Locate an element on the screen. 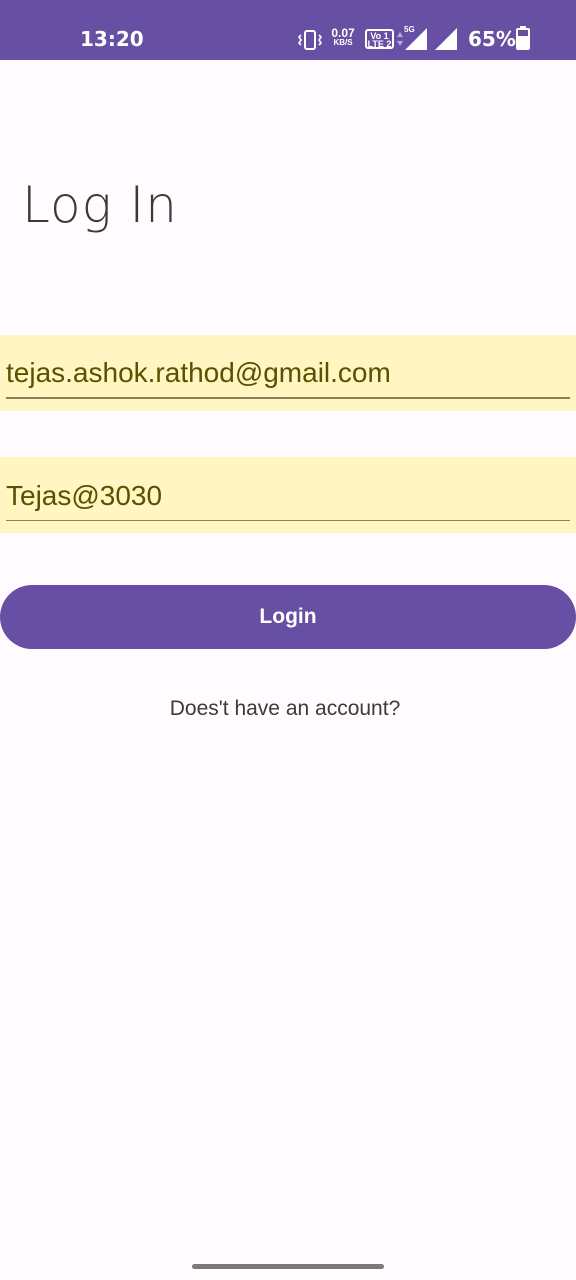 The width and height of the screenshot is (576, 1280). page-title: Log In is located at coordinates (100, 205).